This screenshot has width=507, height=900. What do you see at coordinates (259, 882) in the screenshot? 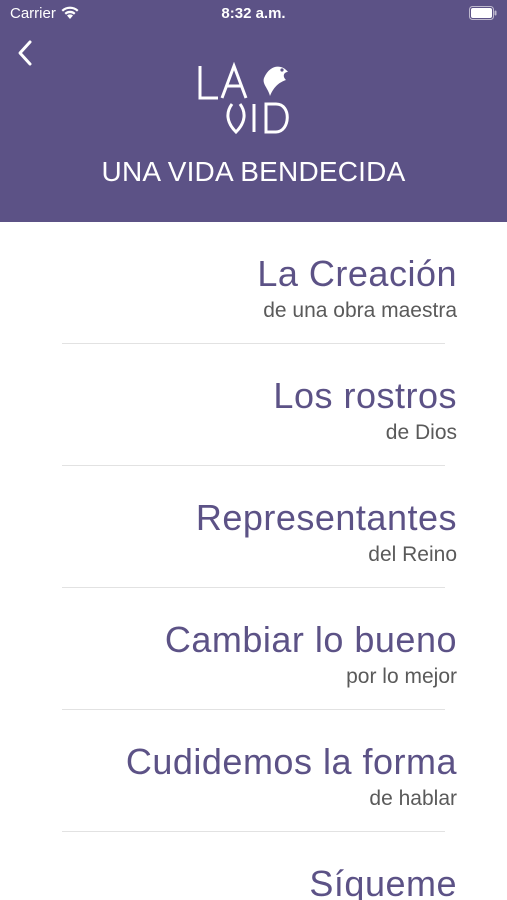
I see `list-item-siqueme: Síqueme` at bounding box center [259, 882].